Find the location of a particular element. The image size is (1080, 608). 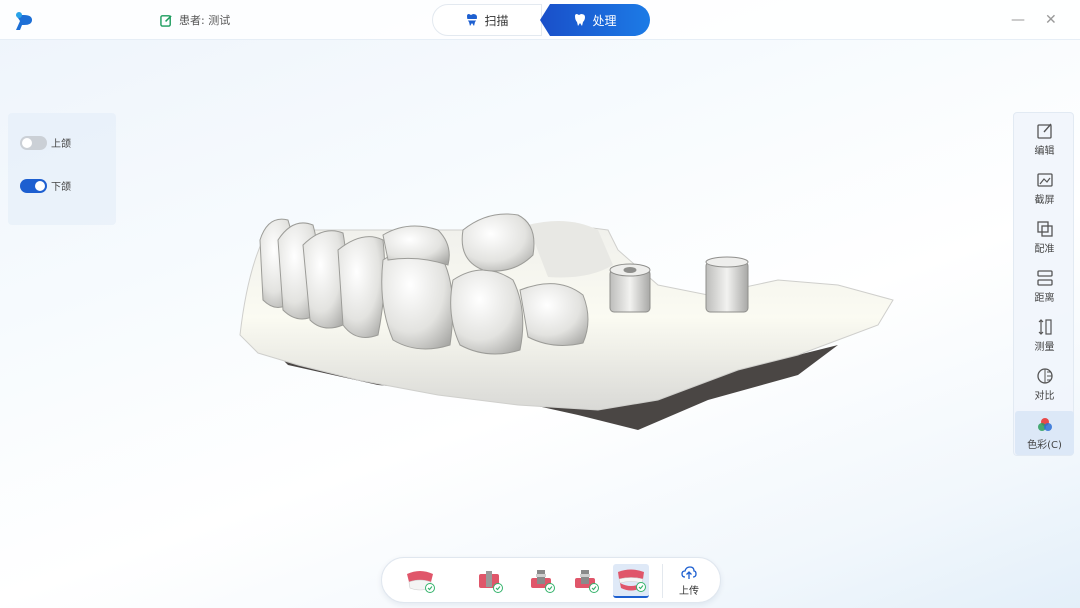

scanbody-alt-stage-icon is located at coordinates (587, 581).